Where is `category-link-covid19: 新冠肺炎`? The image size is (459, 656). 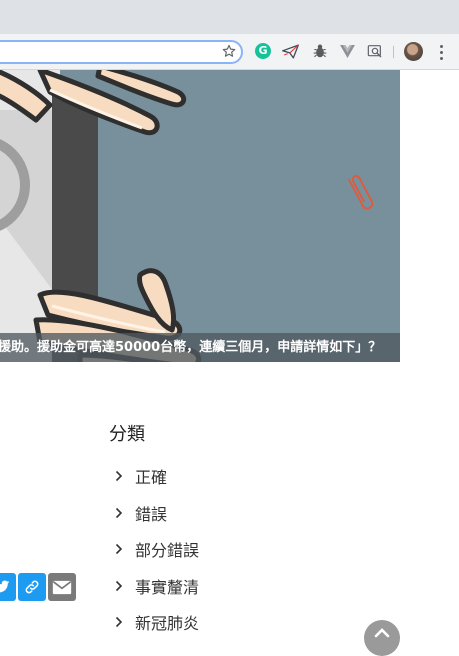
category-link-covid19: 新冠肺炎 is located at coordinates (154, 622).